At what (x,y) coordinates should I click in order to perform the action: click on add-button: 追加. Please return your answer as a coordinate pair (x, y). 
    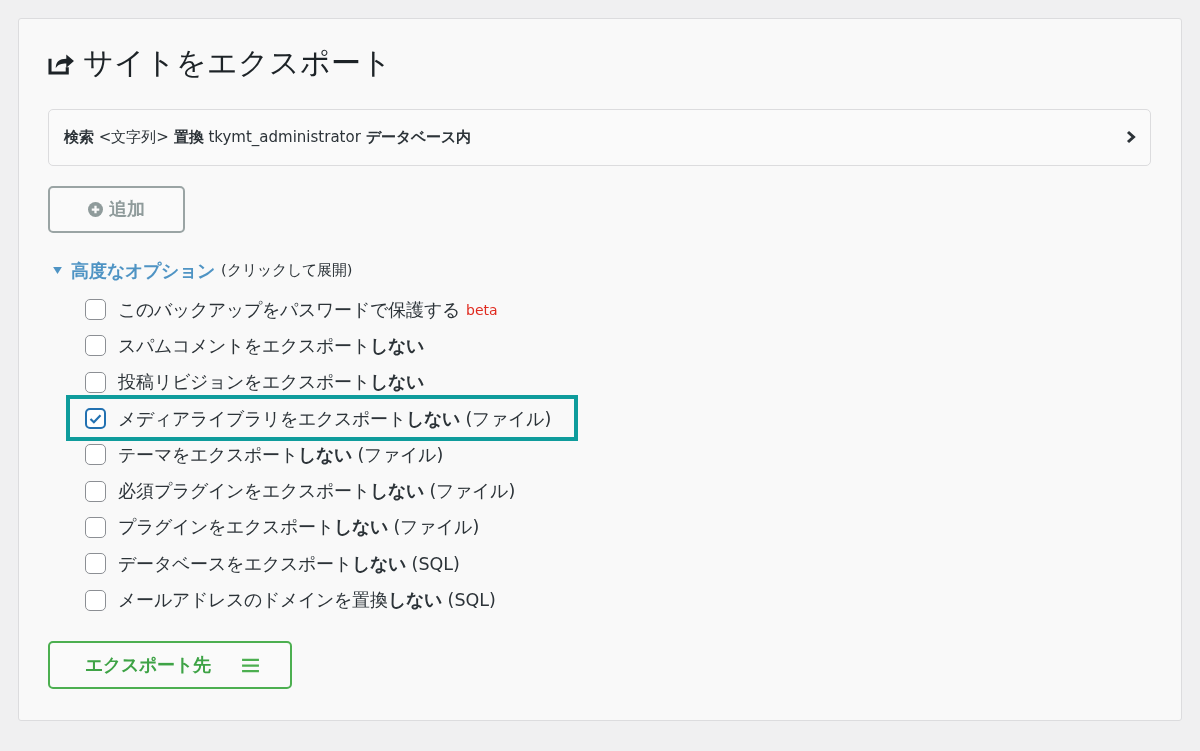
    Looking at the image, I should click on (116, 209).